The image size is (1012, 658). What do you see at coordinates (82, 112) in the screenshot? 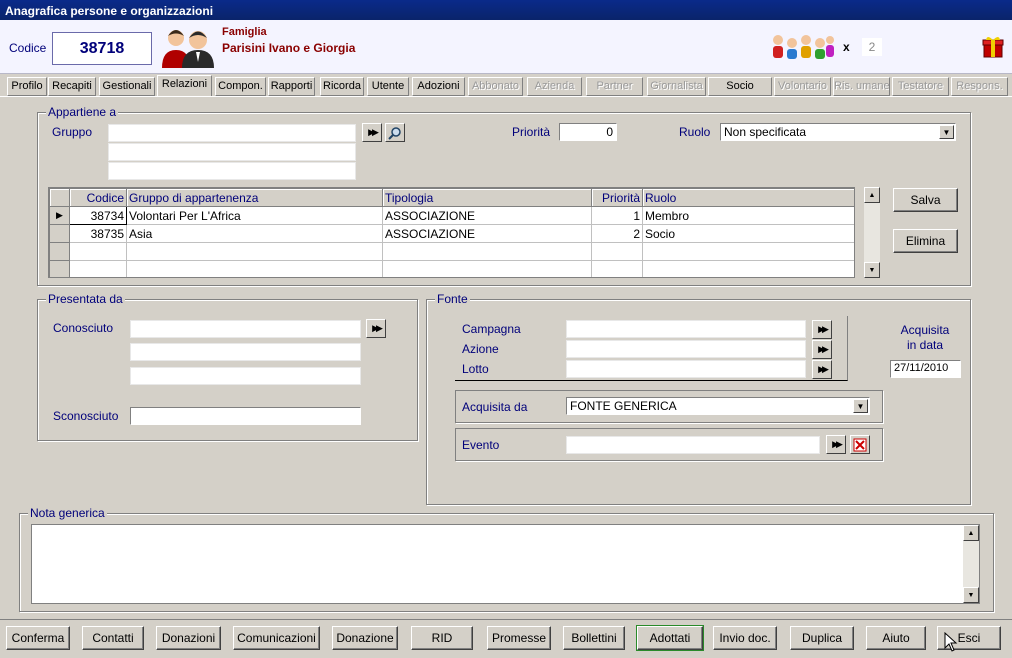
I see `appartiene-legend: Appartiene a` at bounding box center [82, 112].